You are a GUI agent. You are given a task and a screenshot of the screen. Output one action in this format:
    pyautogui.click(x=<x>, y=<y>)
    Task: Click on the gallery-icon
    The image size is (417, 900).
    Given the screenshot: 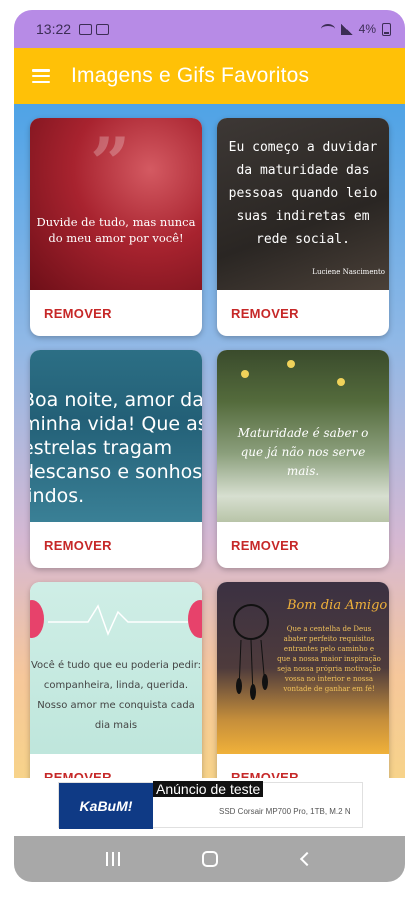 What is the action you would take?
    pyautogui.click(x=86, y=29)
    